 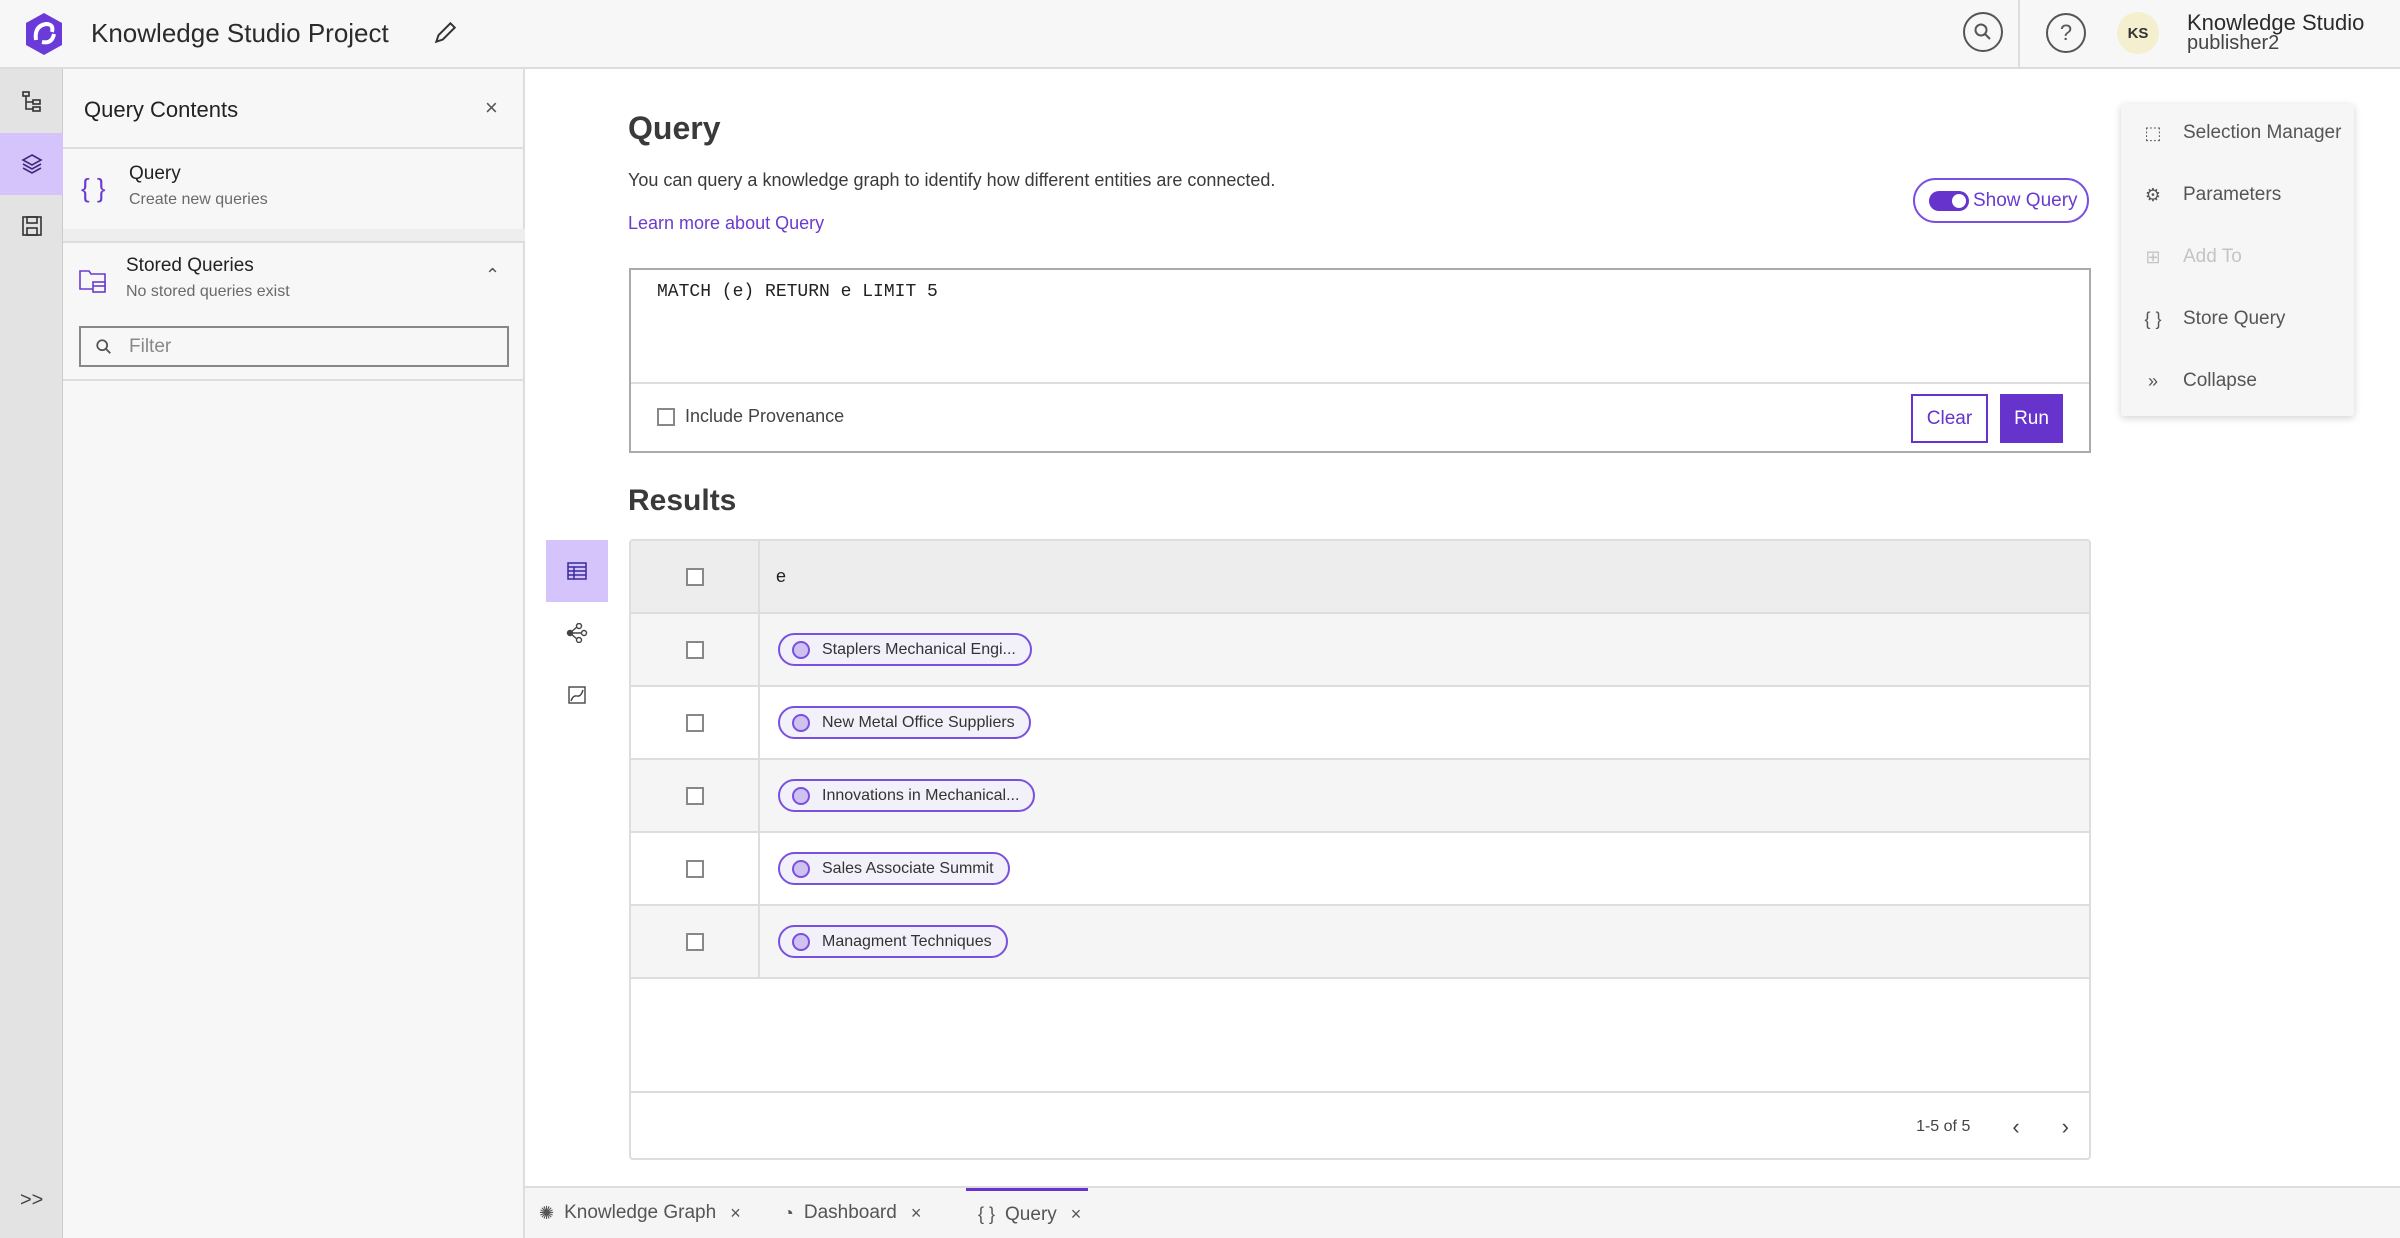 I want to click on rail-save-button, so click(x=31, y=226).